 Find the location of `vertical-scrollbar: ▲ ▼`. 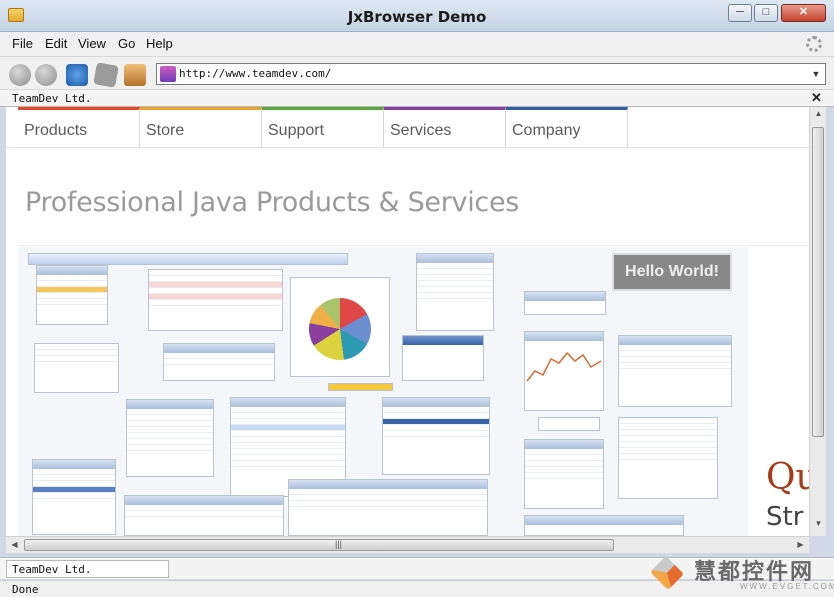

vertical-scrollbar: ▲ ▼ is located at coordinates (817, 321).